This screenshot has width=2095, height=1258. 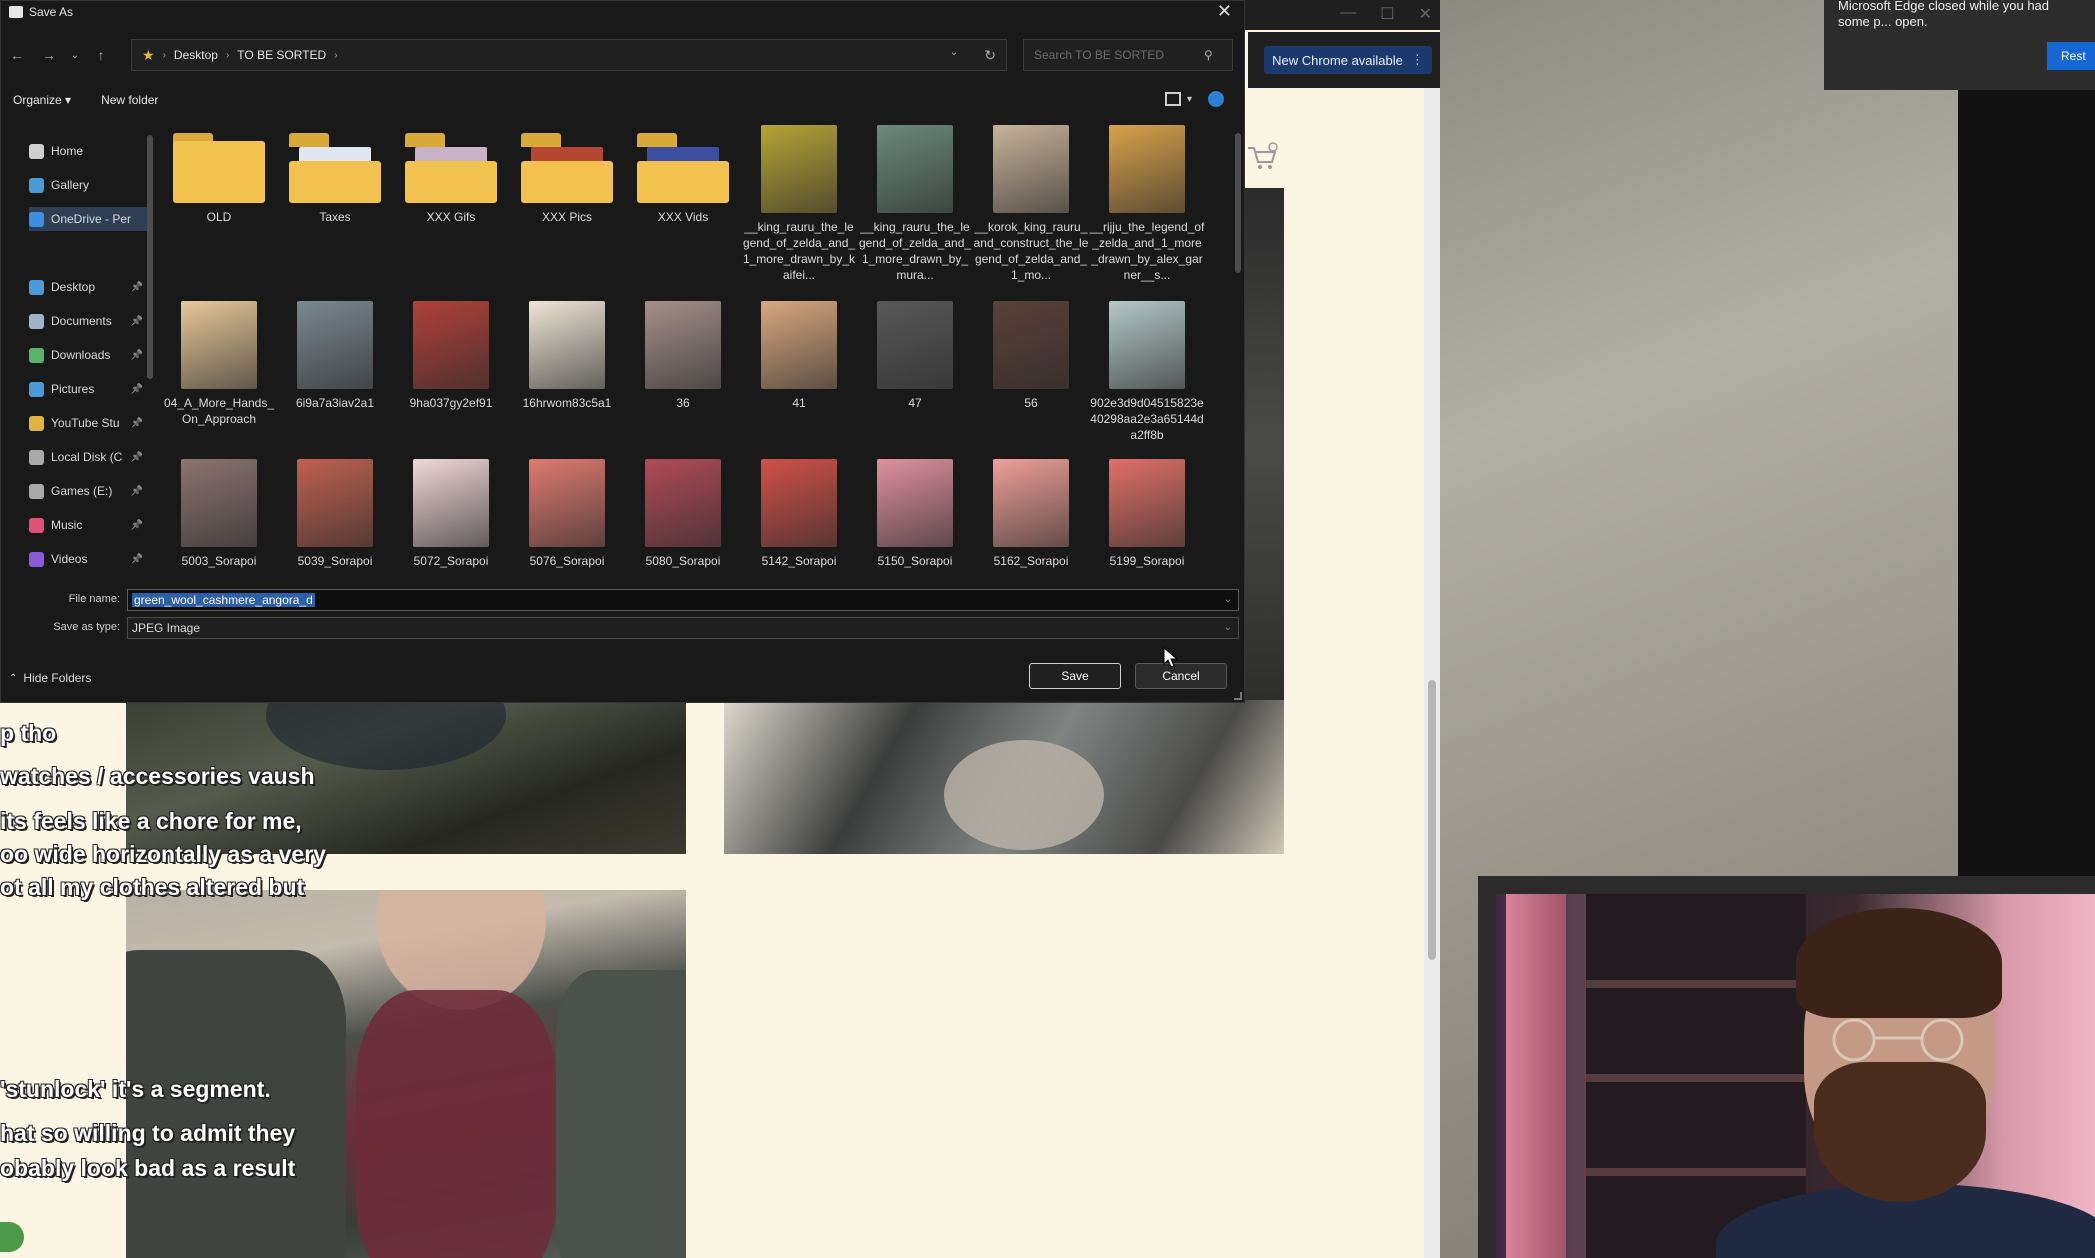 I want to click on cancel-button: Cancel, so click(x=1181, y=676).